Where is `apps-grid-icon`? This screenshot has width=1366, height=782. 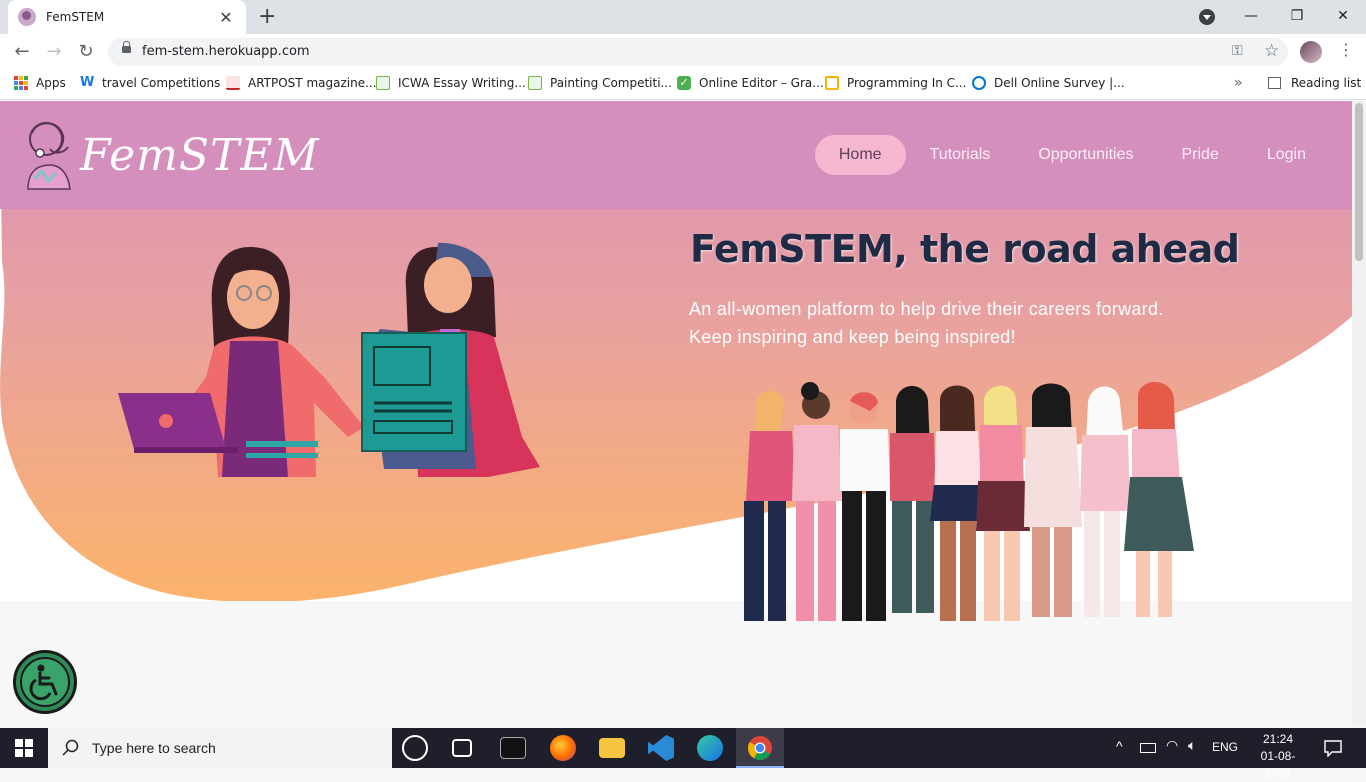 apps-grid-icon is located at coordinates (21, 83).